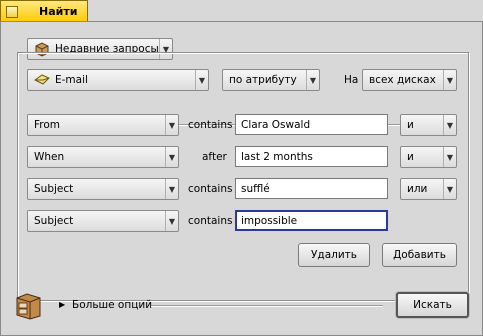 The height and width of the screenshot is (336, 483). What do you see at coordinates (402, 80) in the screenshot?
I see `volume-label: всех дисках` at bounding box center [402, 80].